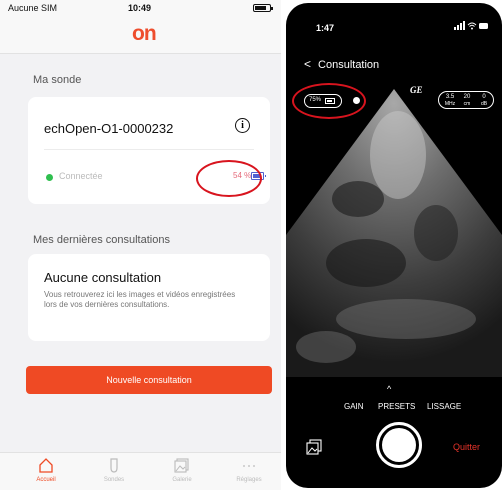  I want to click on more-icon, so click(249, 466).